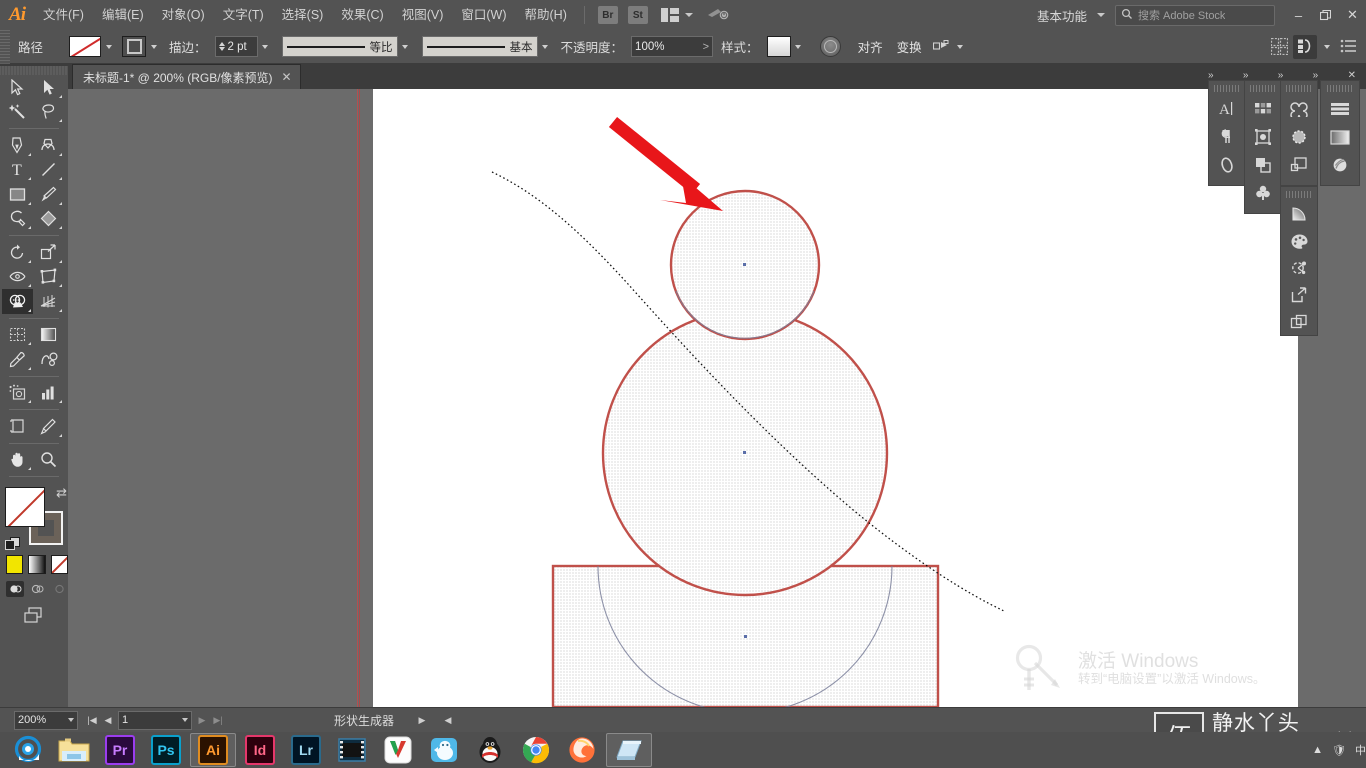  What do you see at coordinates (17, 301) in the screenshot?
I see `shape-builder-tool` at bounding box center [17, 301].